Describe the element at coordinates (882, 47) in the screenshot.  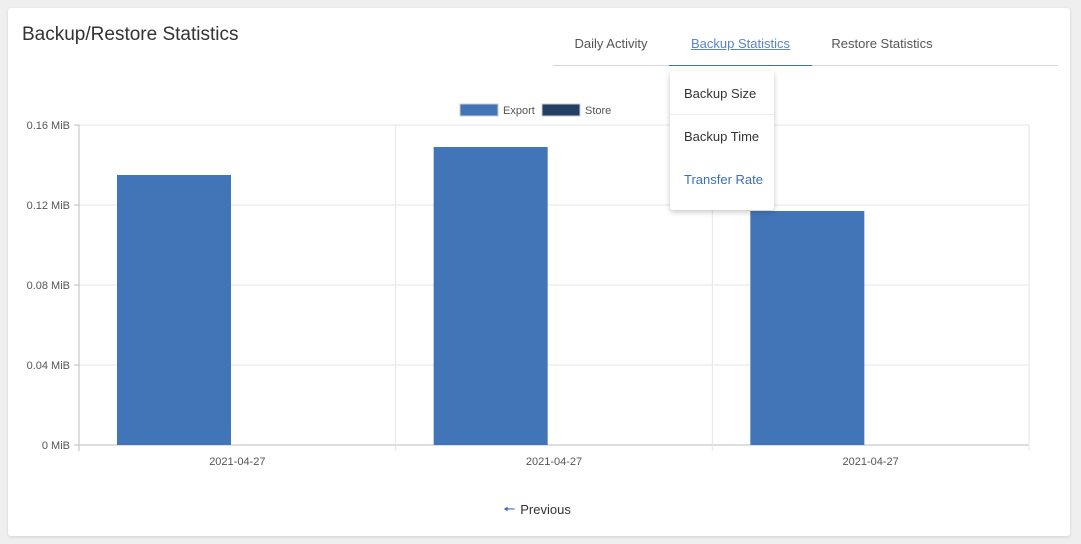
I see `tab-restore-statistics: Restore Statistics` at that location.